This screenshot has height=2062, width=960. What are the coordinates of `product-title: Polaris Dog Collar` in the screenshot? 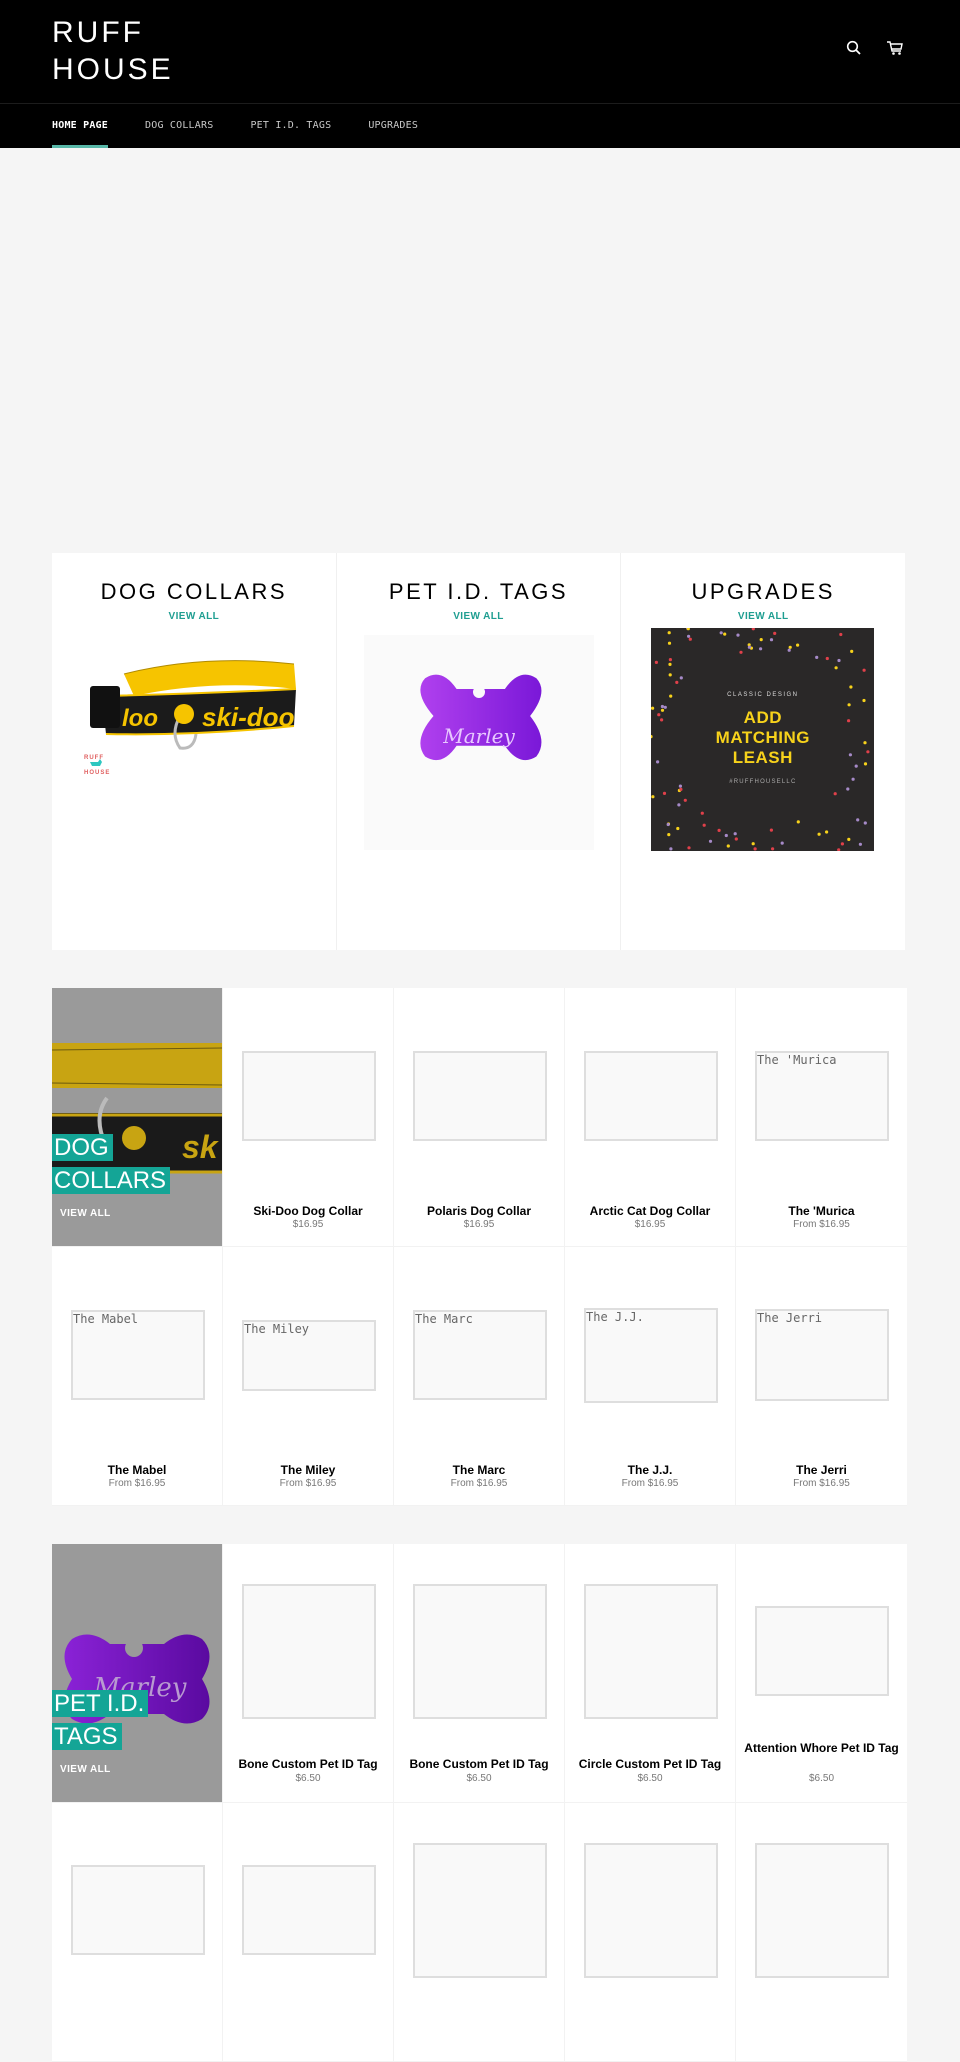 It's located at (479, 1211).